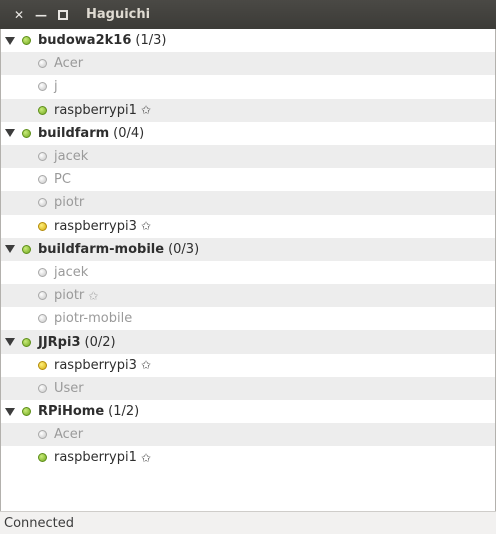  Describe the element at coordinates (39, 523) in the screenshot. I see `status-text: Connected` at that location.